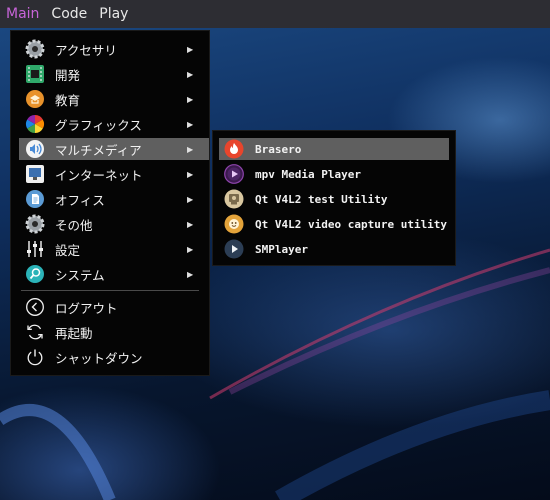  What do you see at coordinates (234, 199) in the screenshot?
I see `webcam-icon` at bounding box center [234, 199].